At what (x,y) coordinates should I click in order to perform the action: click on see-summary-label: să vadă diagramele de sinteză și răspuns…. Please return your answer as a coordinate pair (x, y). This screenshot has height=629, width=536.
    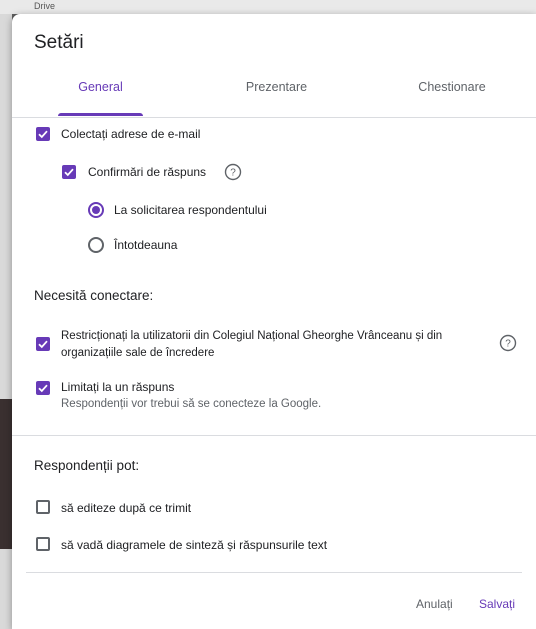
    Looking at the image, I should click on (194, 545).